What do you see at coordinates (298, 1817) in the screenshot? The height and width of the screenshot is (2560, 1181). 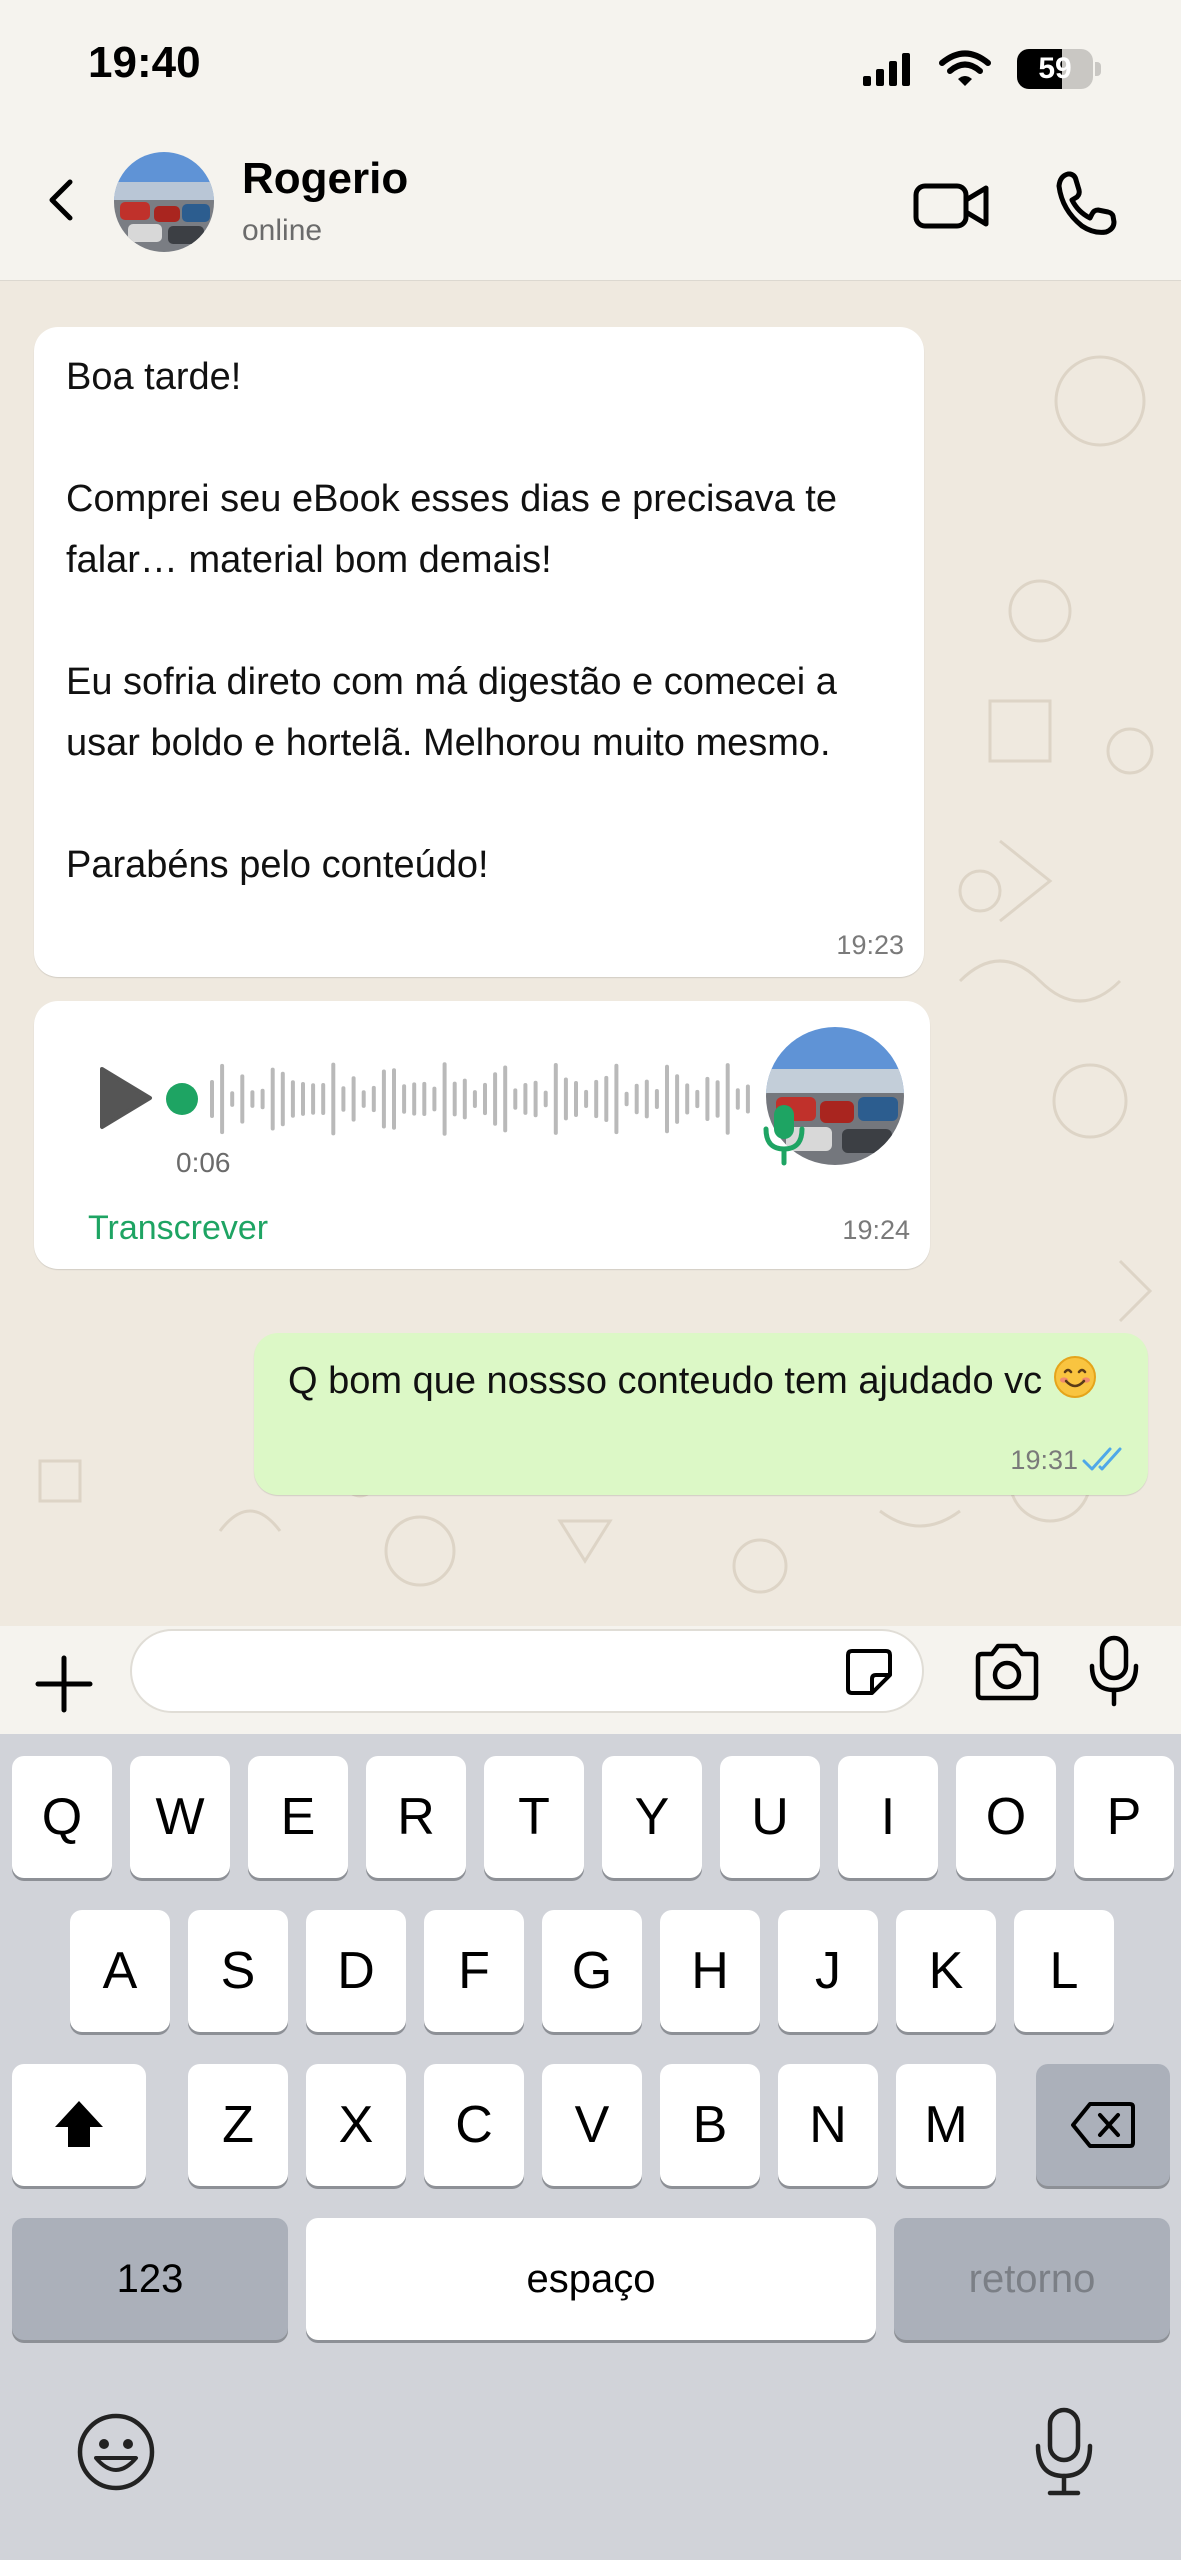 I see `key-e: E` at bounding box center [298, 1817].